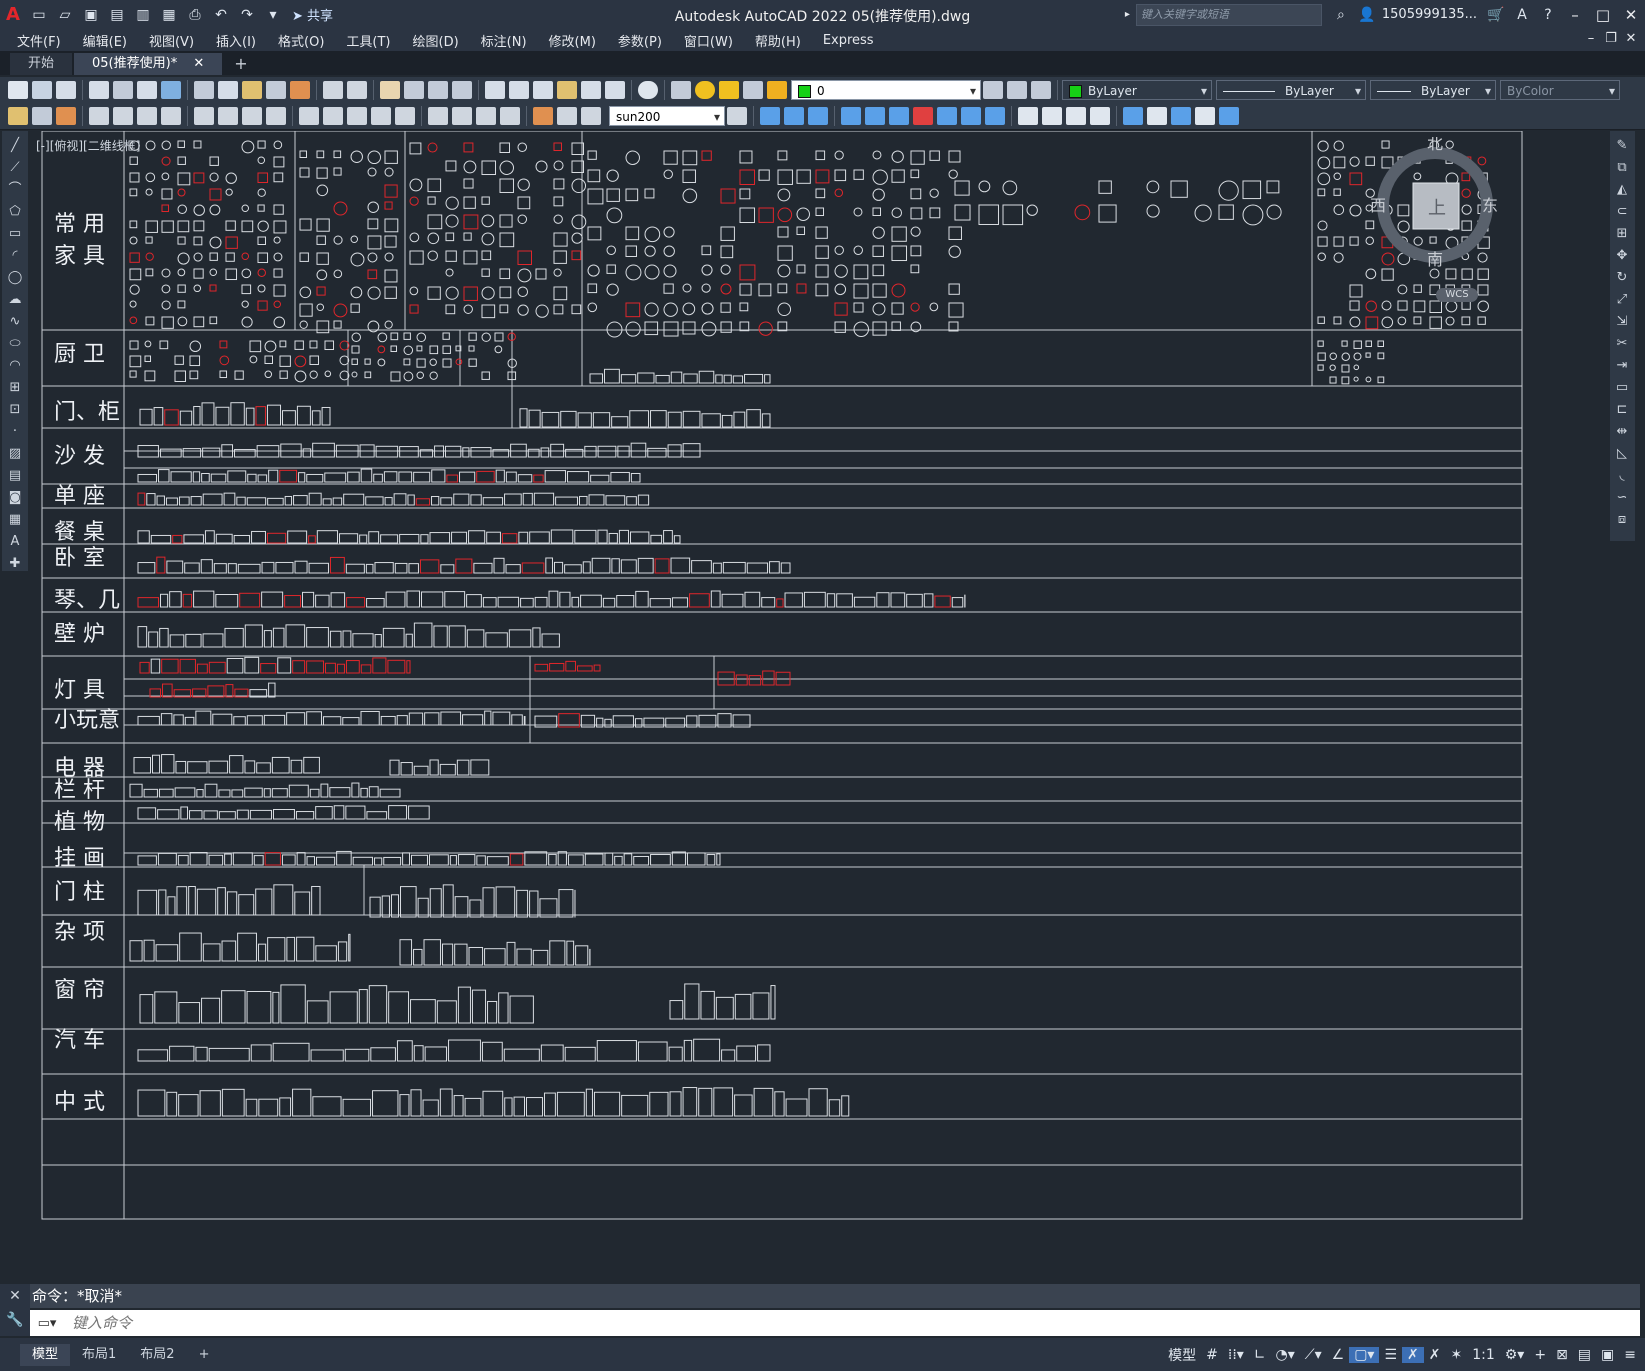 This screenshot has width=1645, height=1371. What do you see at coordinates (228, 90) in the screenshot?
I see `copy-icon` at bounding box center [228, 90].